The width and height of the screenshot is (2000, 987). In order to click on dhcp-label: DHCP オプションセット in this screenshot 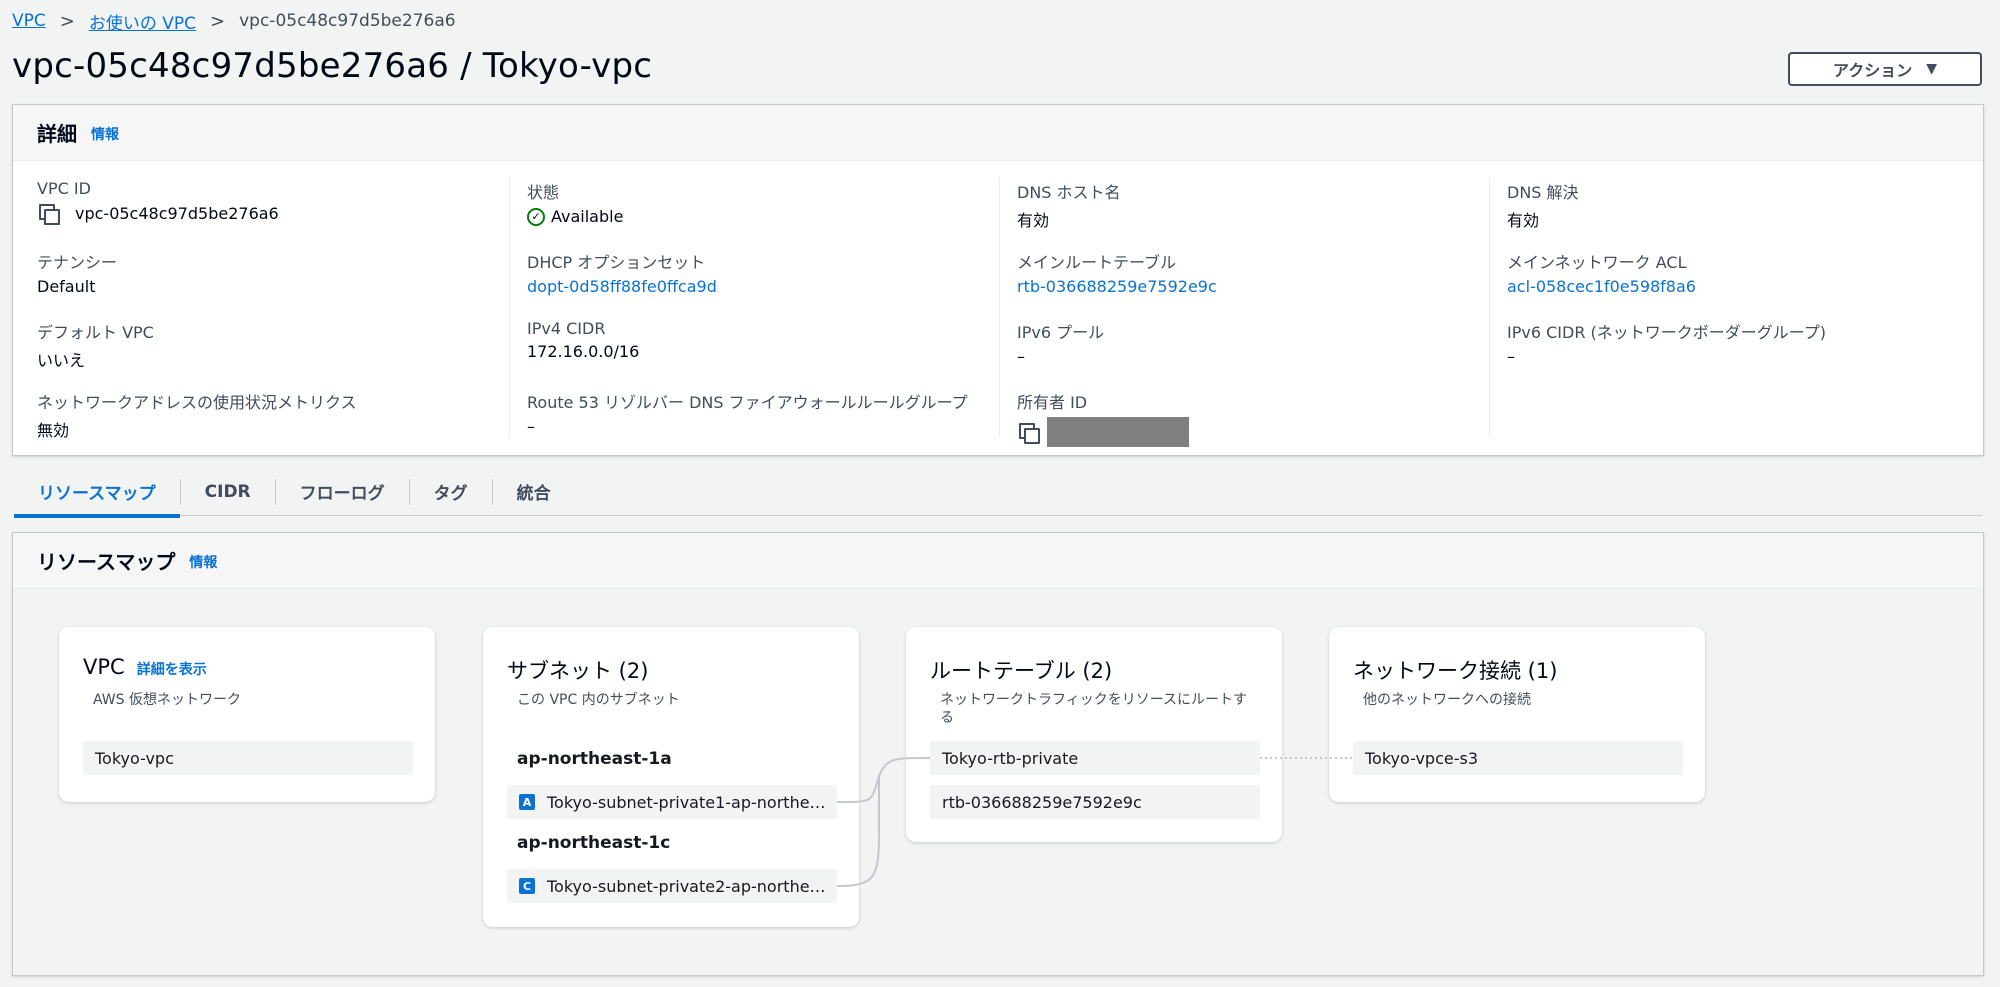, I will do `click(616, 262)`.